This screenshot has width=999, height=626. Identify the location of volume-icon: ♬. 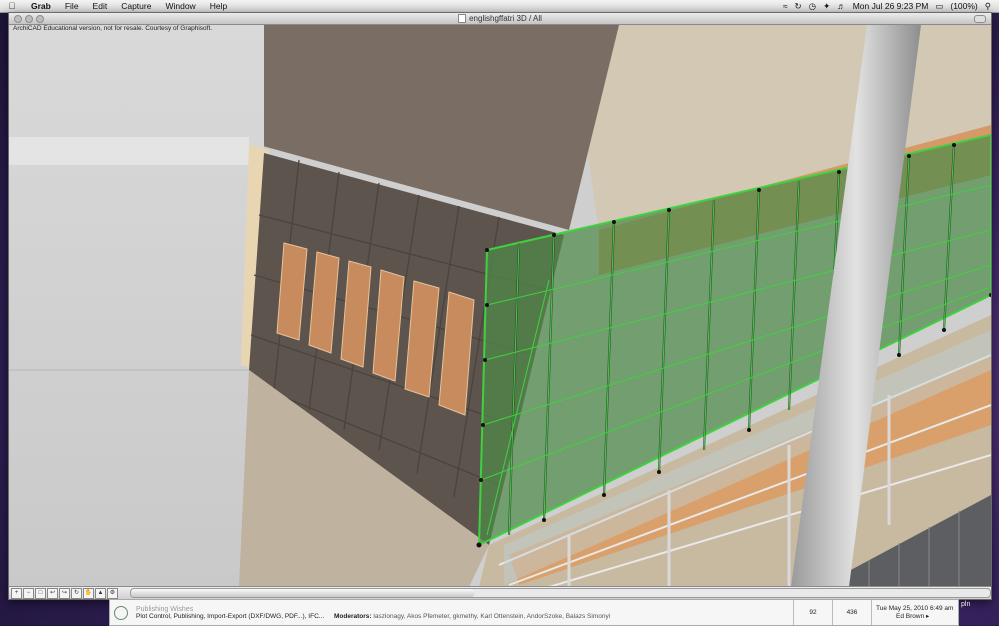
(841, 6).